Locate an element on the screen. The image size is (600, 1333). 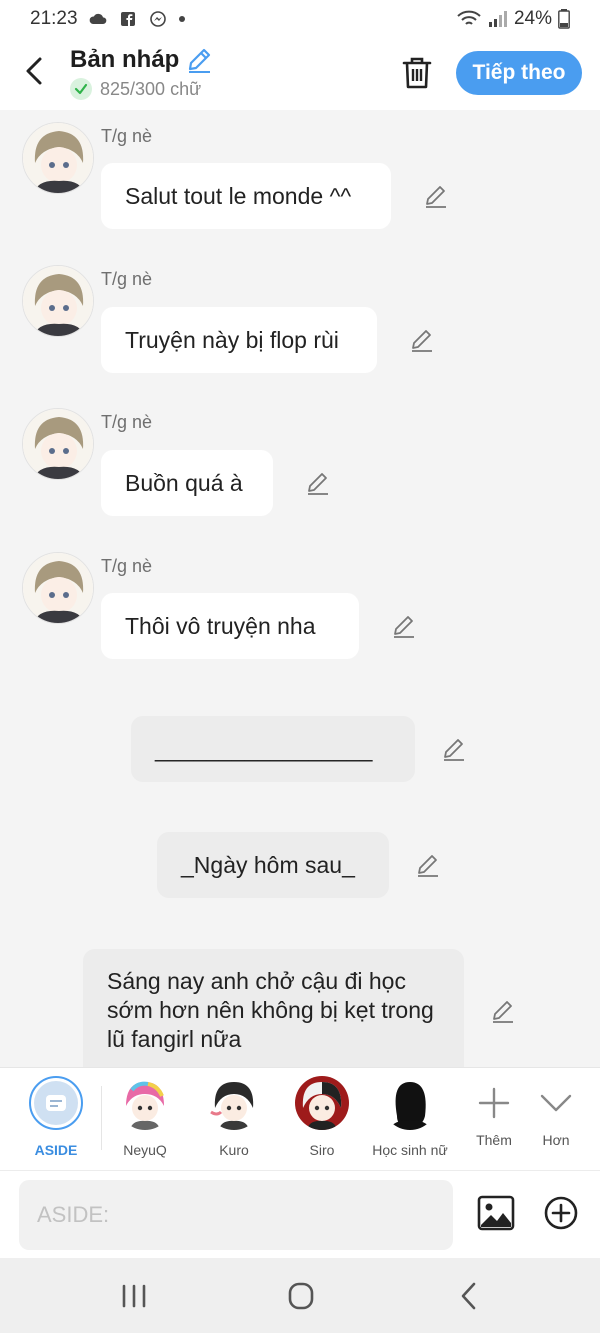
chevron-down-icon is located at coordinates (556, 1103).